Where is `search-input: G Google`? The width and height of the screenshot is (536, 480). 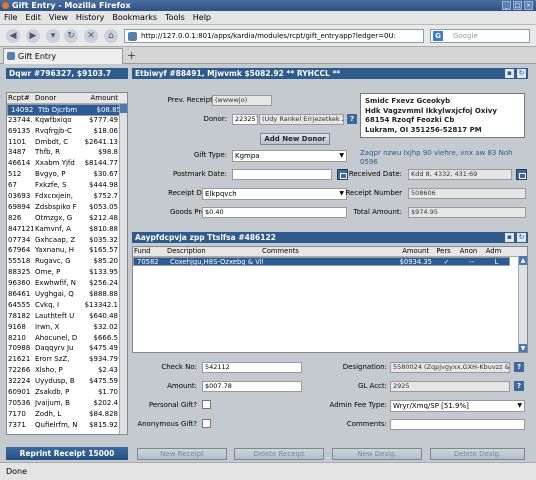
search-input: G Google is located at coordinates (480, 36).